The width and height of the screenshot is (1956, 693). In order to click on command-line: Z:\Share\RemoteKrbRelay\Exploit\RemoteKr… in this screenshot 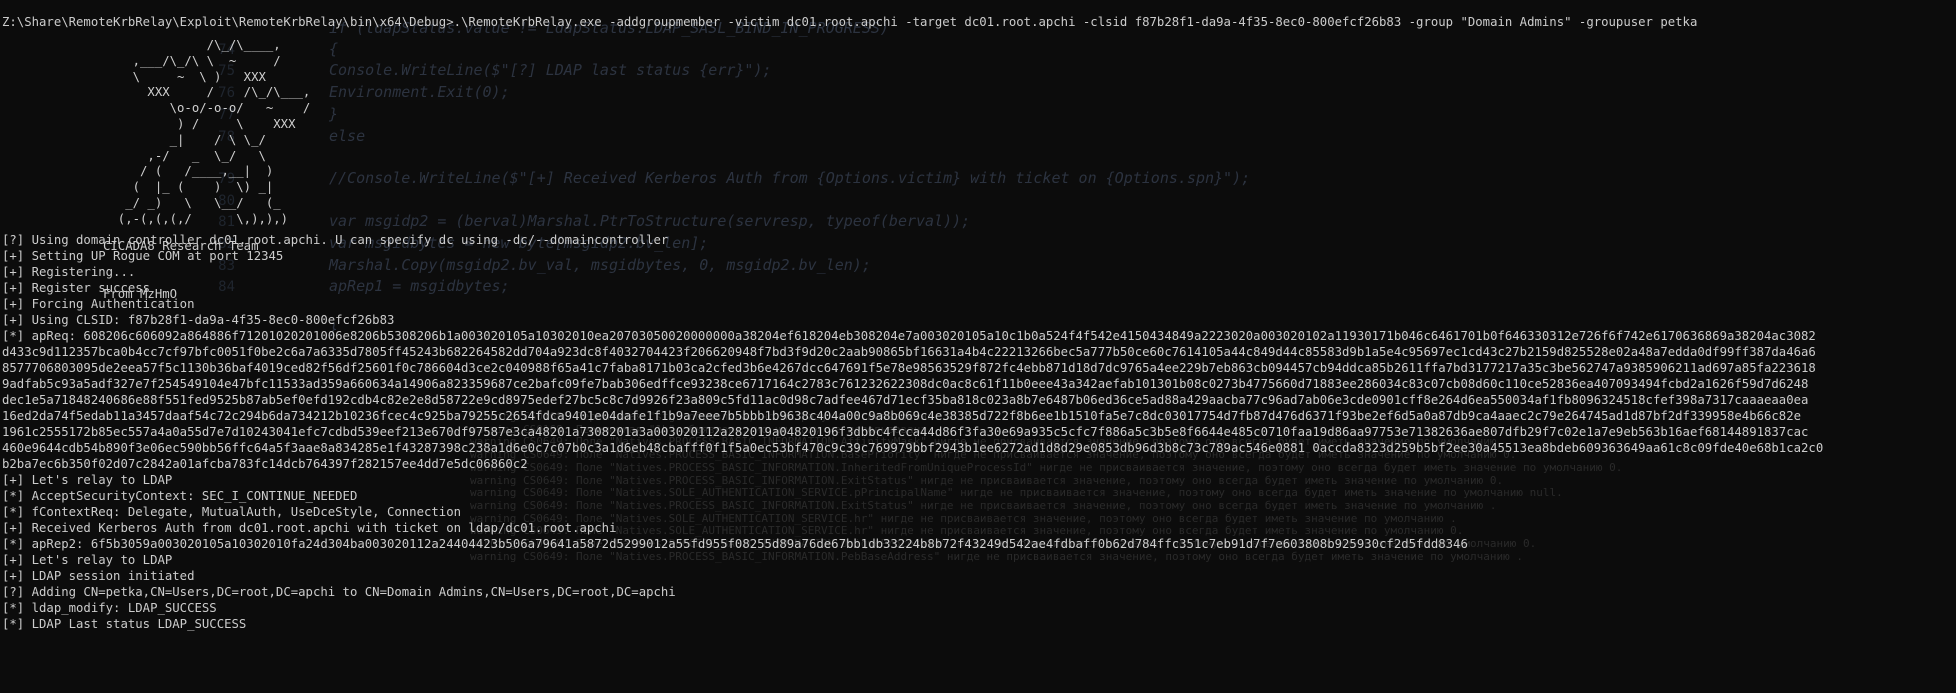, I will do `click(850, 22)`.